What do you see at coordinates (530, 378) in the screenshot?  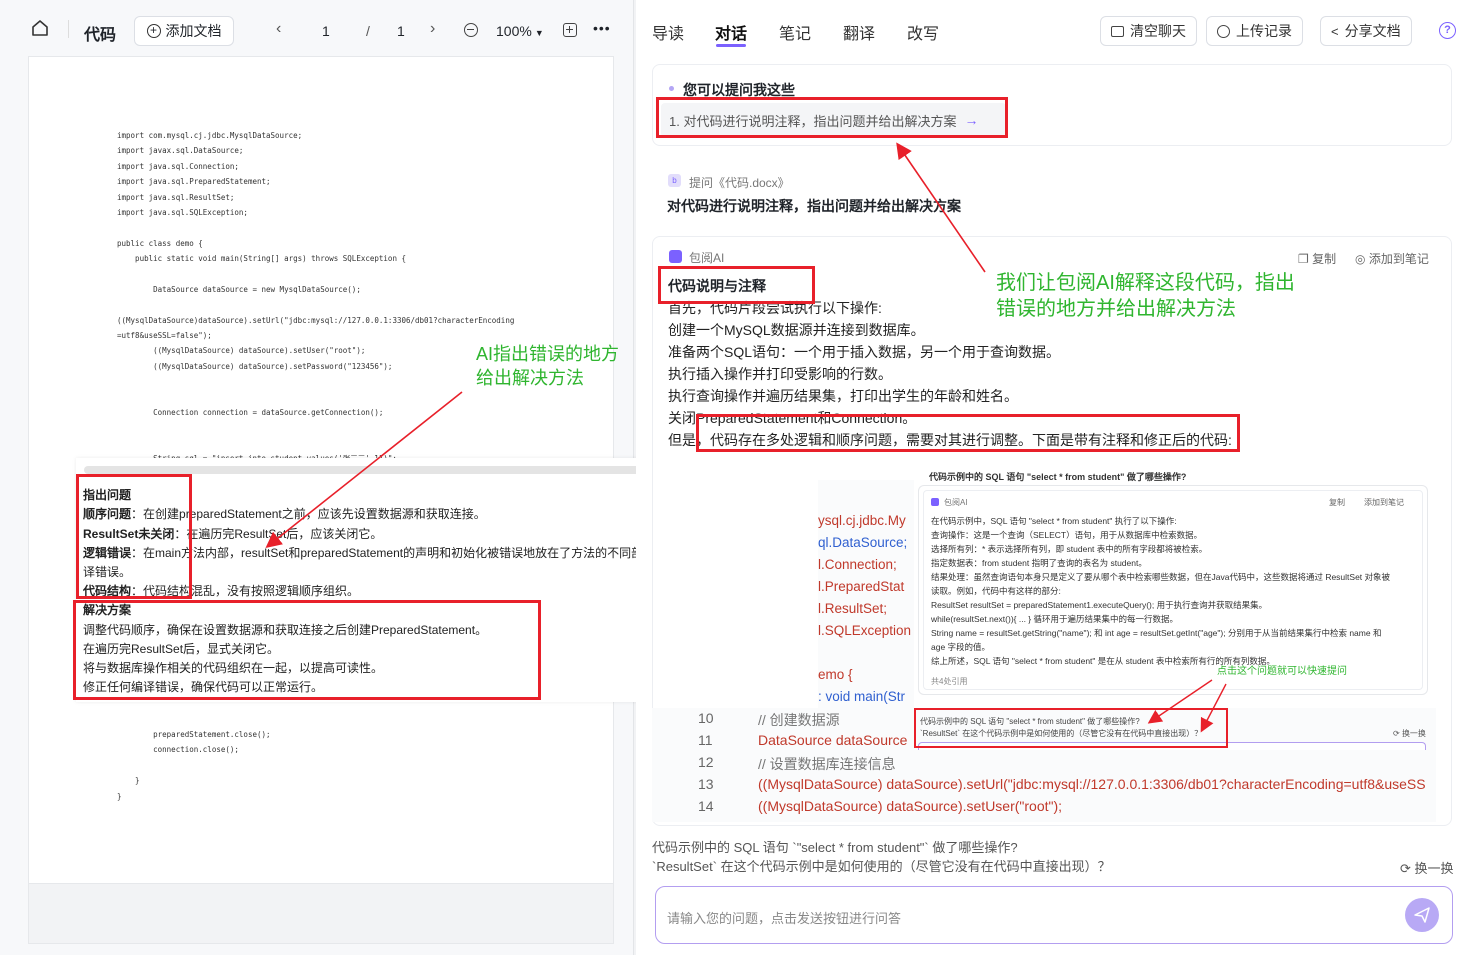 I see `note-left-2: 给出解决方法` at bounding box center [530, 378].